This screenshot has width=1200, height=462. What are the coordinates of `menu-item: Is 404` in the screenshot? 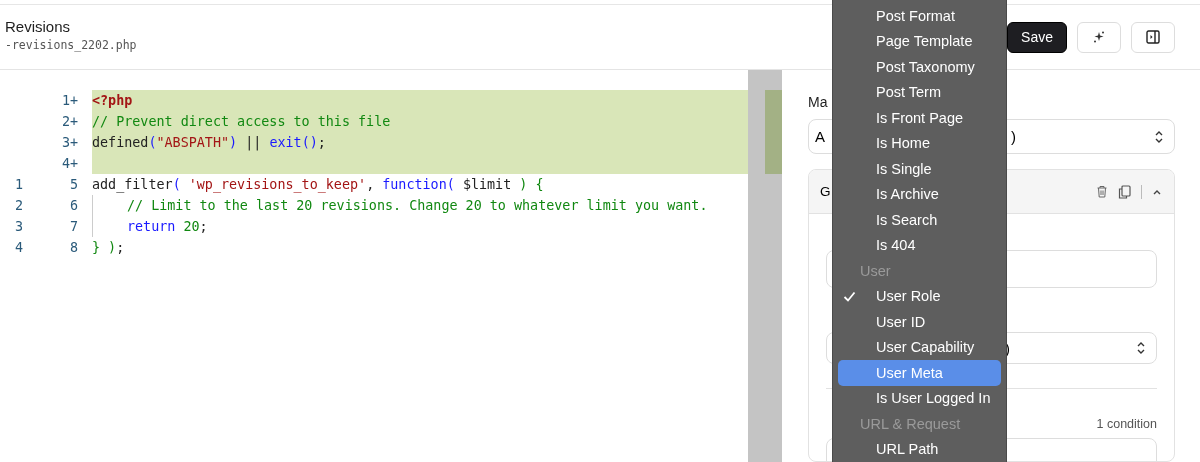 It's located at (919, 245).